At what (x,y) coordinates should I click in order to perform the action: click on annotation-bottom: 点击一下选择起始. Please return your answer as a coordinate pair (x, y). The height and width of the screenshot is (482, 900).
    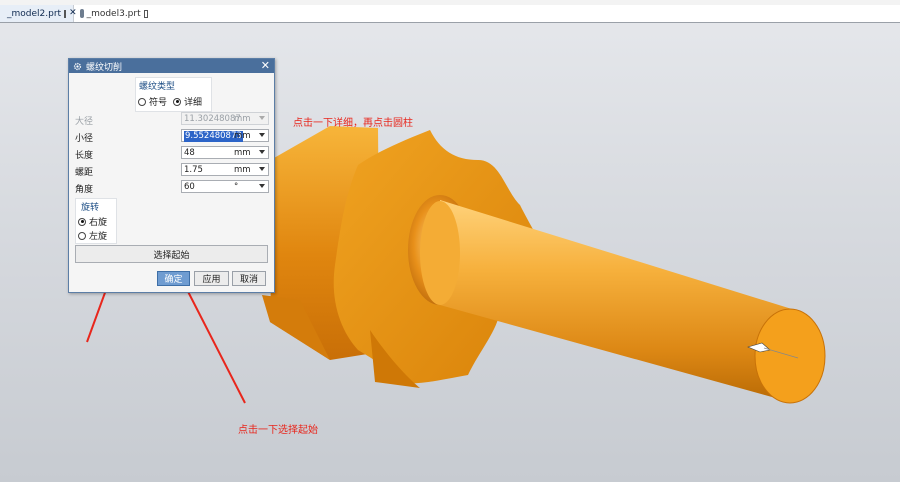
    Looking at the image, I should click on (278, 430).